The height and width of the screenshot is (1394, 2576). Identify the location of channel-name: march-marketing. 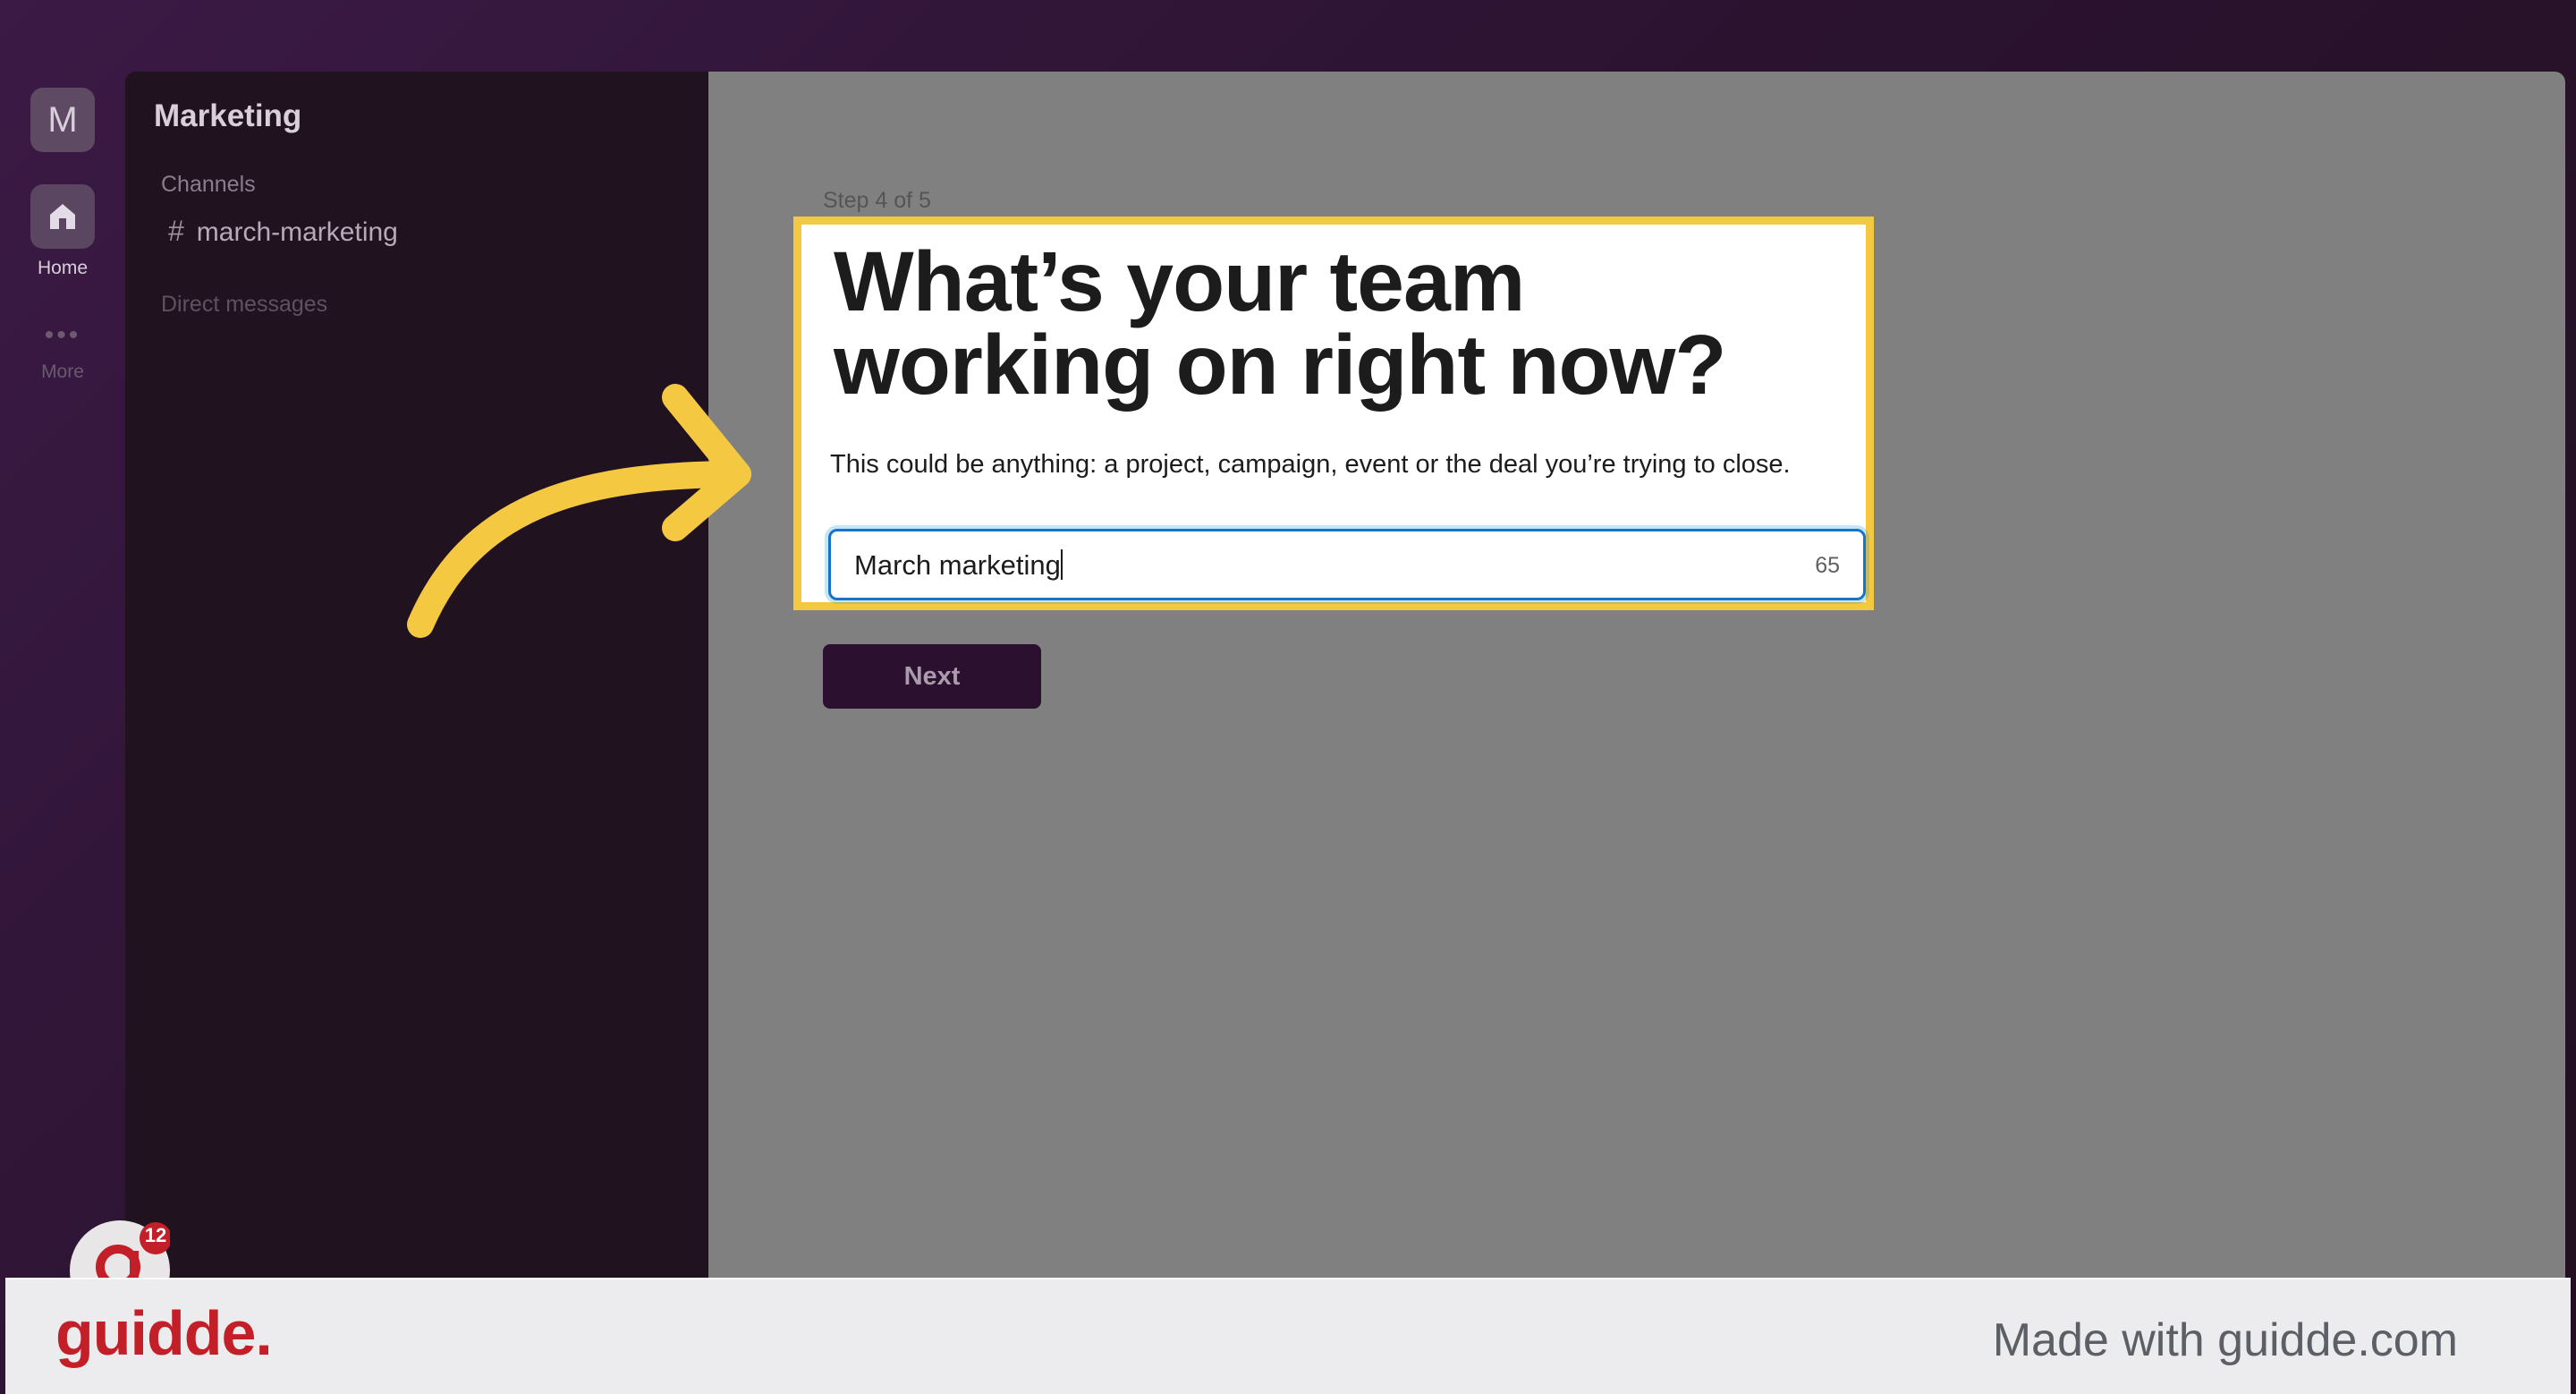
(297, 232).